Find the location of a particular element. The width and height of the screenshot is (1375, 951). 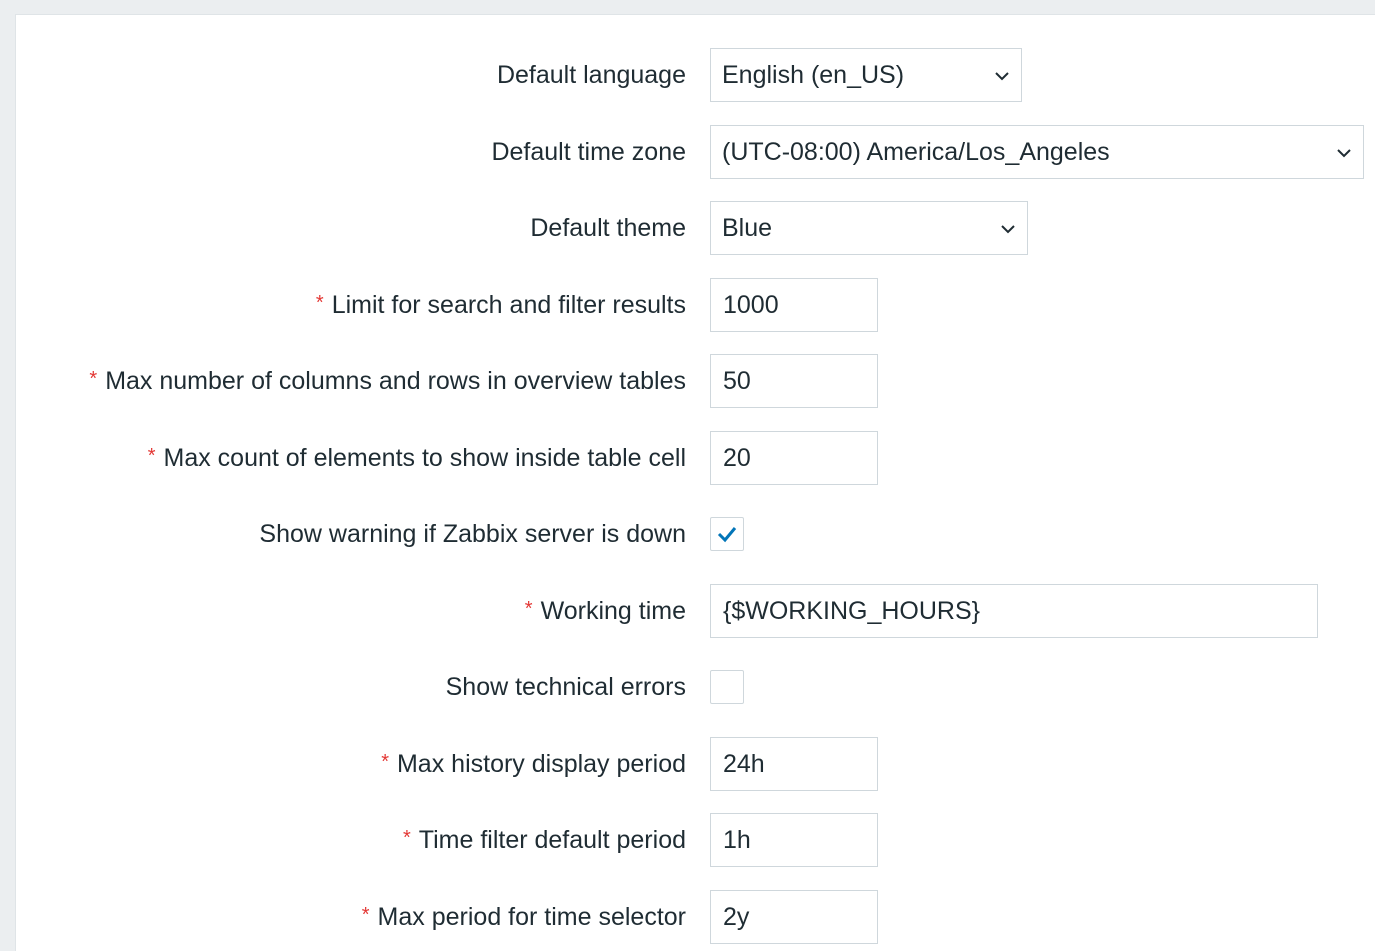

time-selector-max-label: * Max period for time selector is located at coordinates (523, 917).